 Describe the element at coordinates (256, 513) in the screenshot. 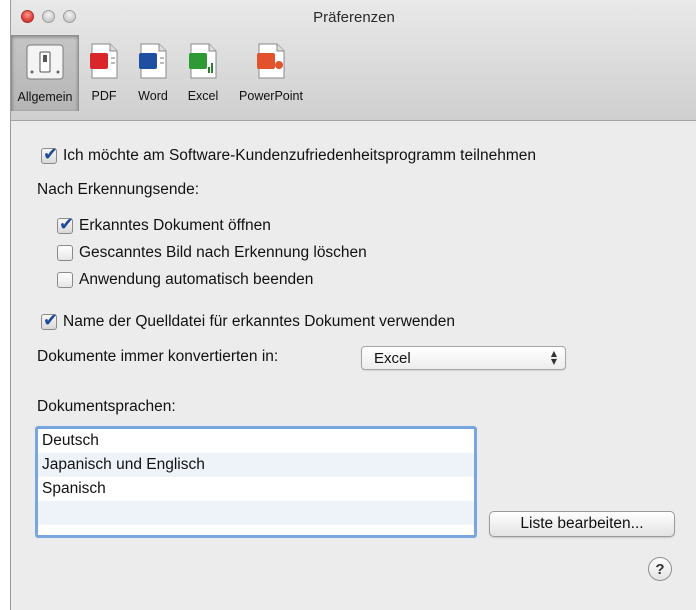

I see `list-item` at that location.